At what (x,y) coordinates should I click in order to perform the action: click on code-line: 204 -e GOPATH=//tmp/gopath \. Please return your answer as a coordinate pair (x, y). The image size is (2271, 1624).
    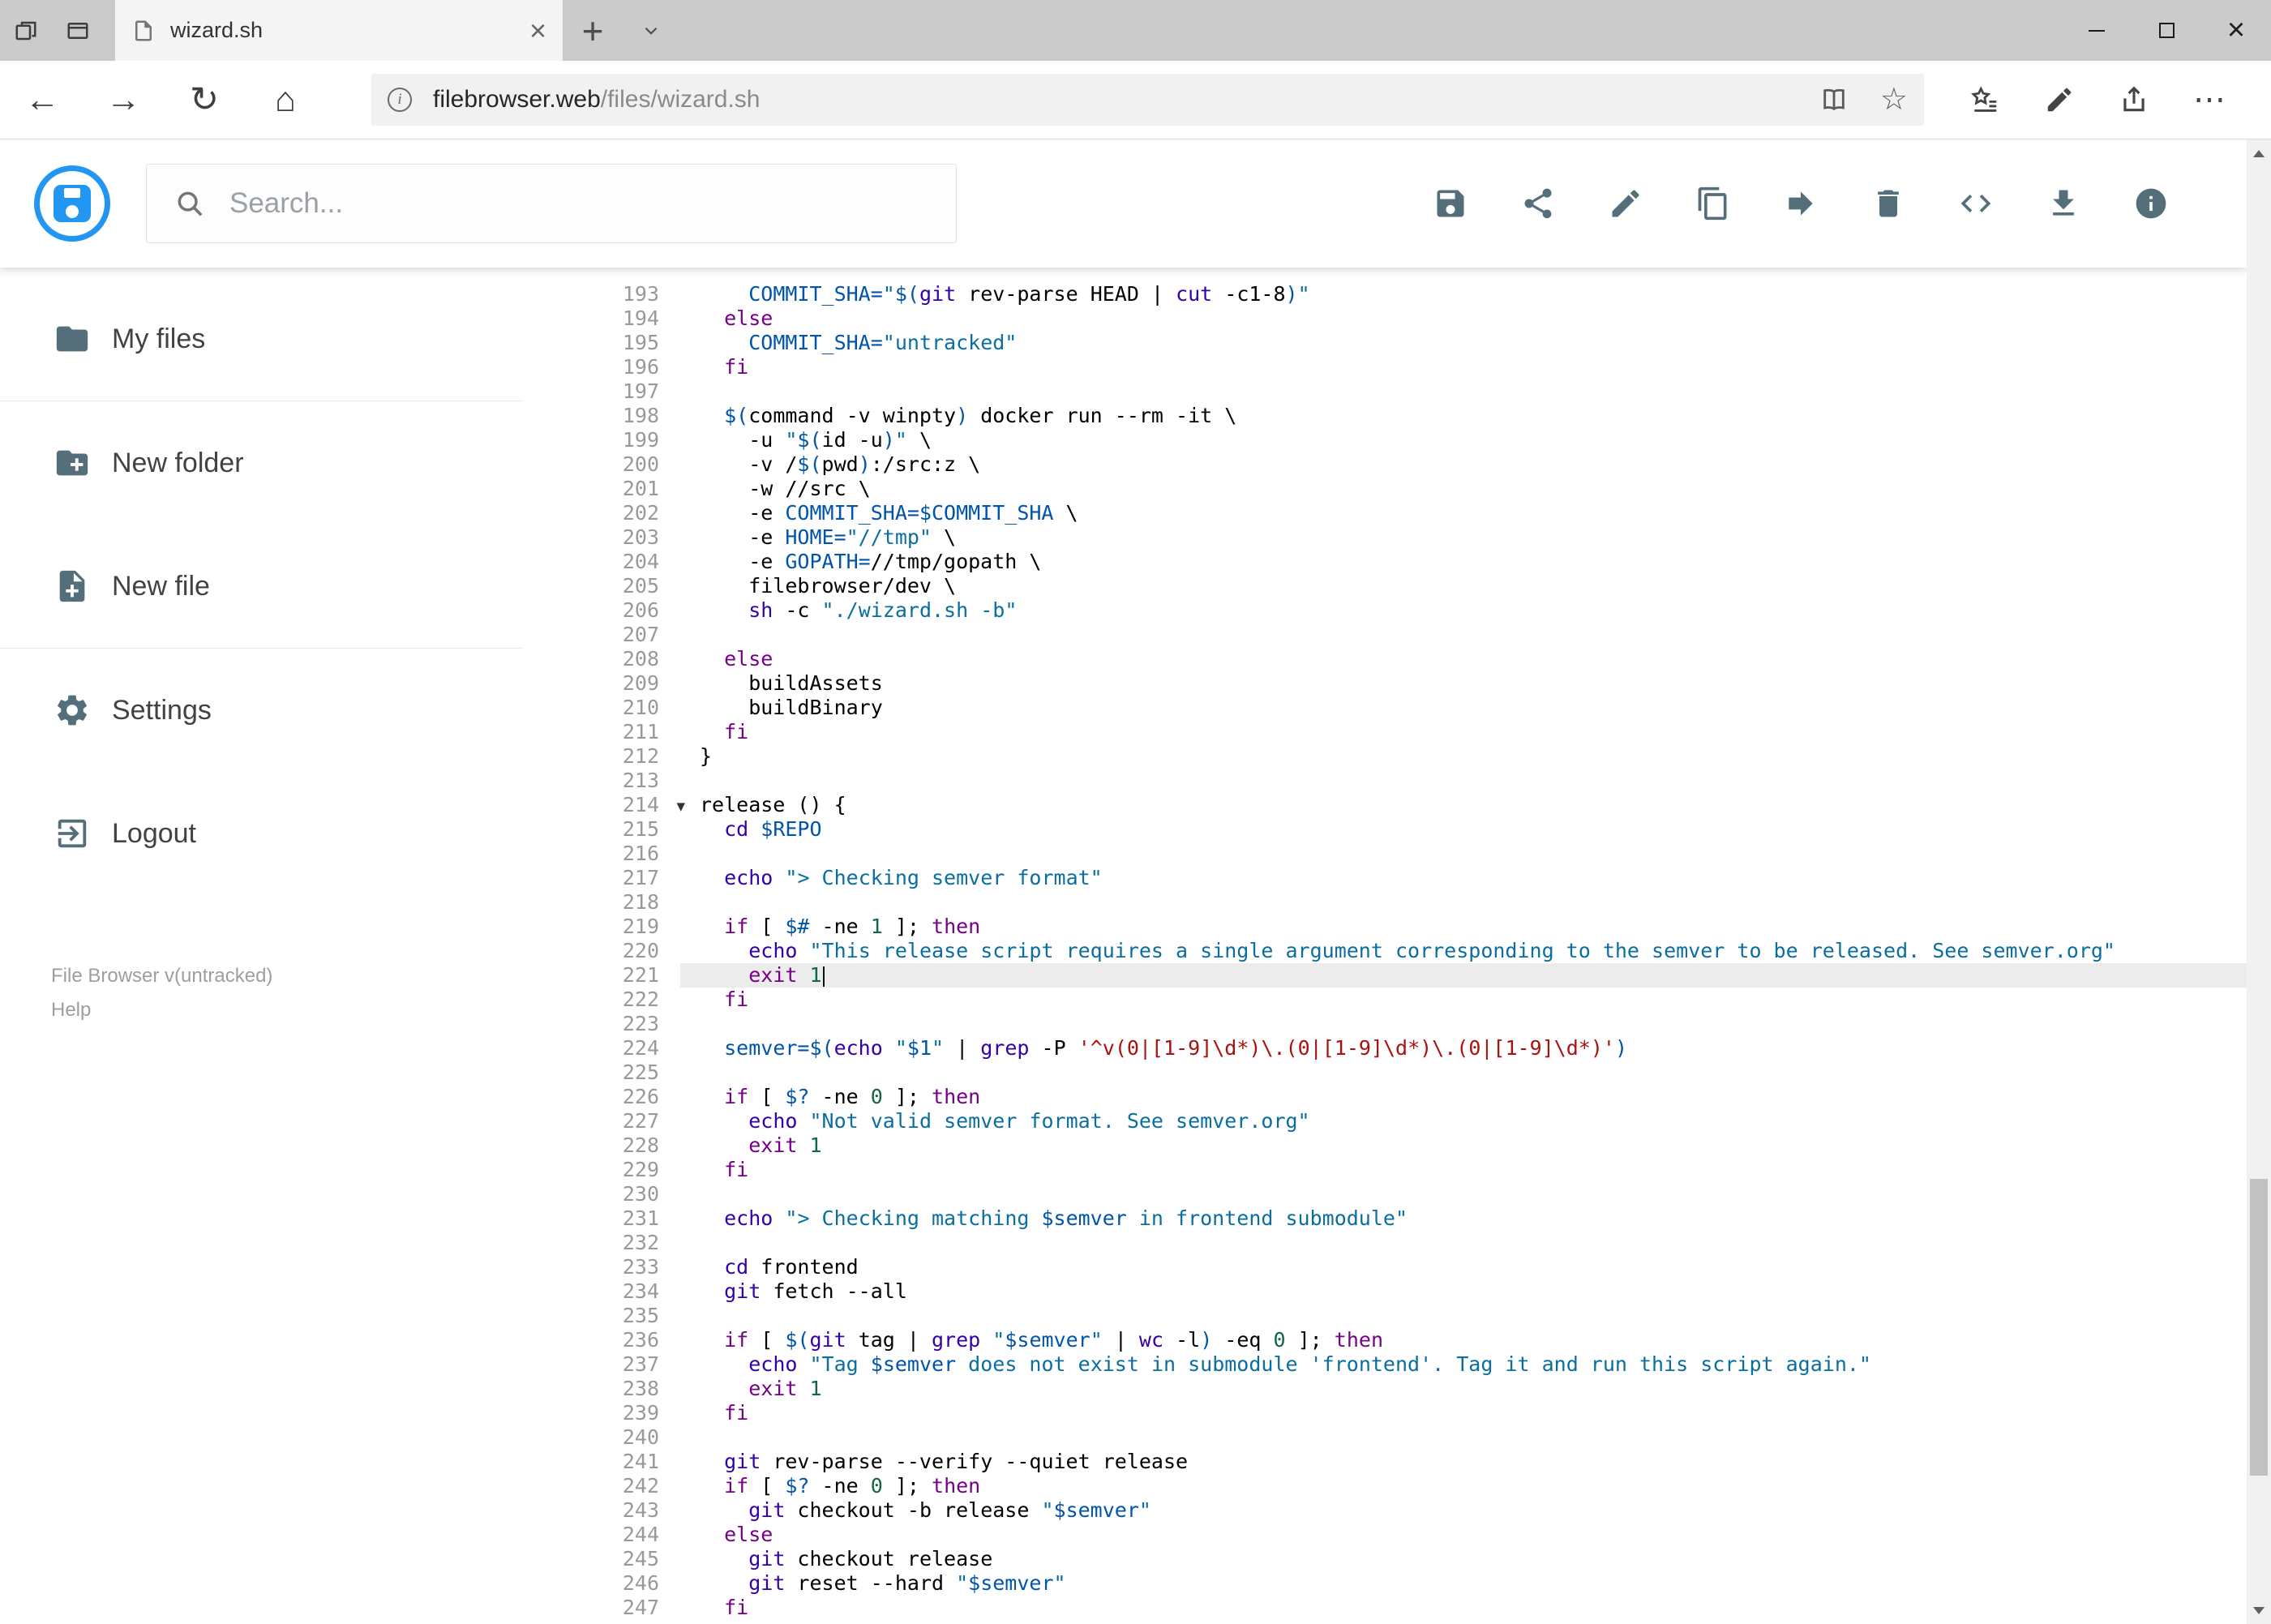
    Looking at the image, I should click on (1385, 562).